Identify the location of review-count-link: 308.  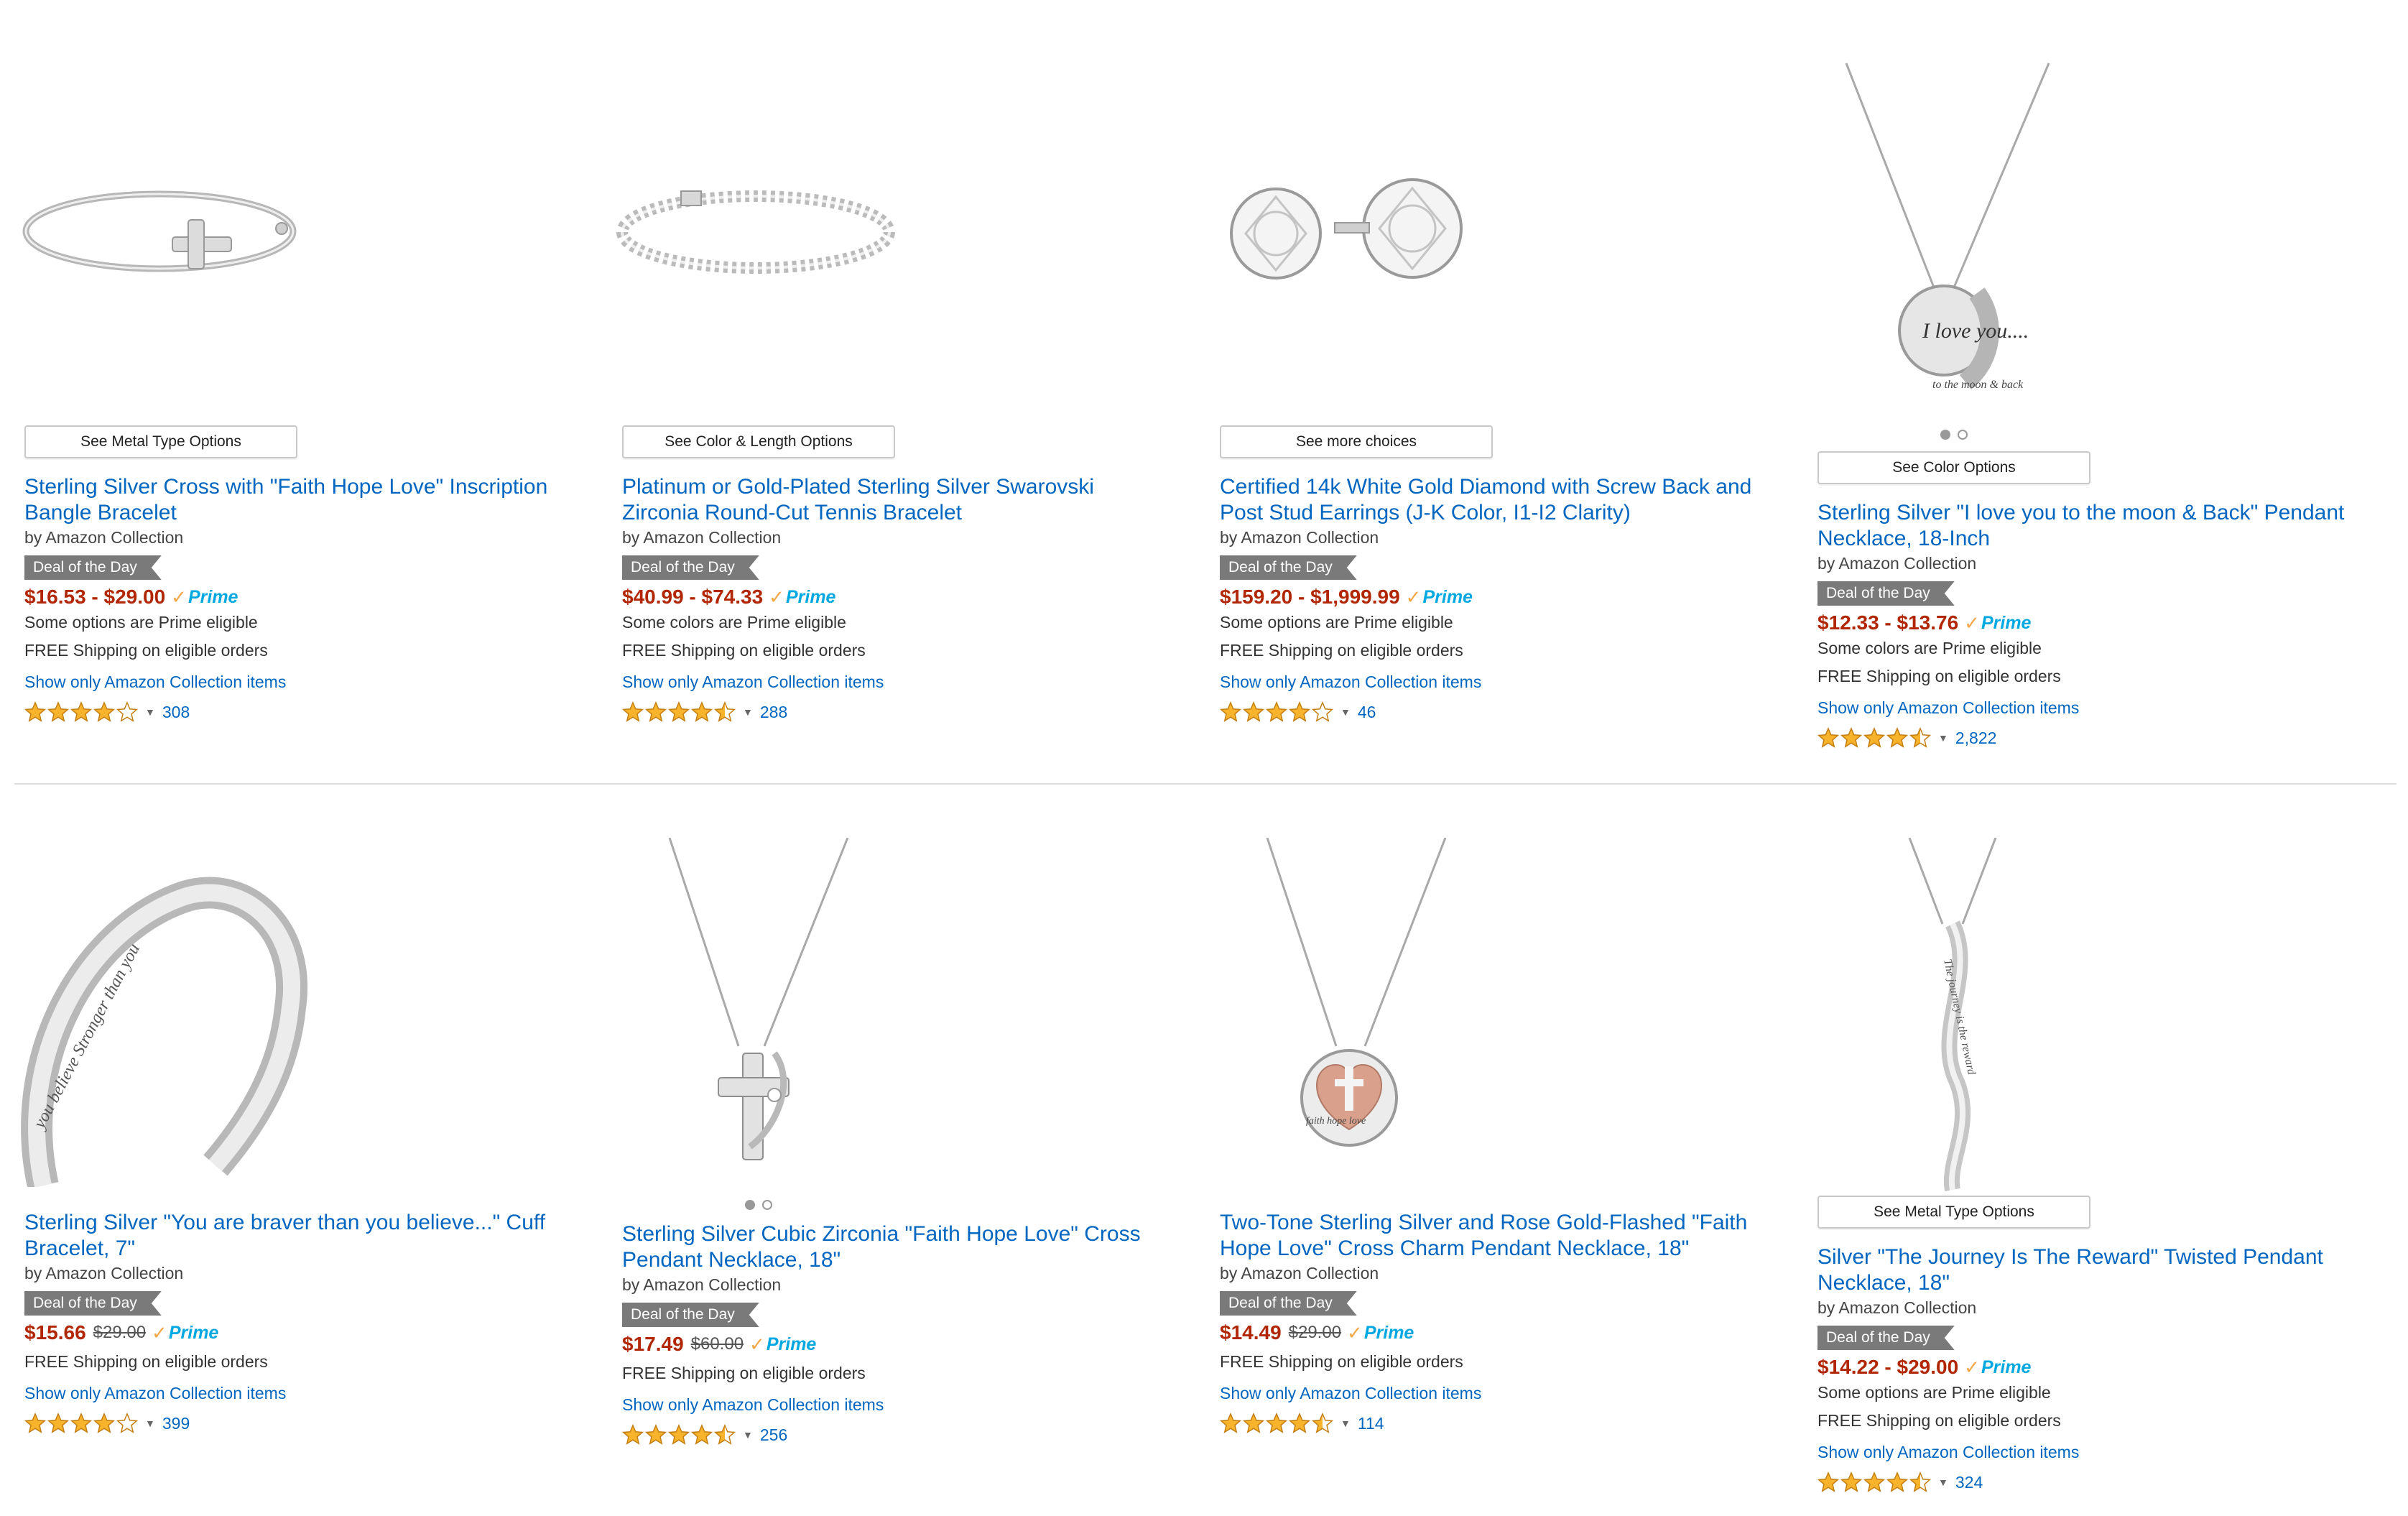
(176, 712).